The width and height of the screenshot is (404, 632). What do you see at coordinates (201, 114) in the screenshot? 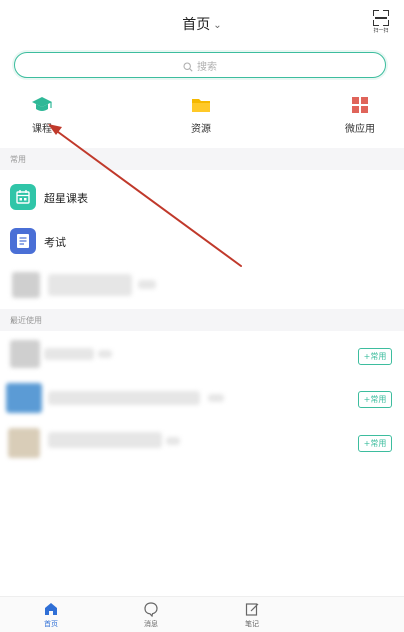
I see `quick-action-resources: 资源` at bounding box center [201, 114].